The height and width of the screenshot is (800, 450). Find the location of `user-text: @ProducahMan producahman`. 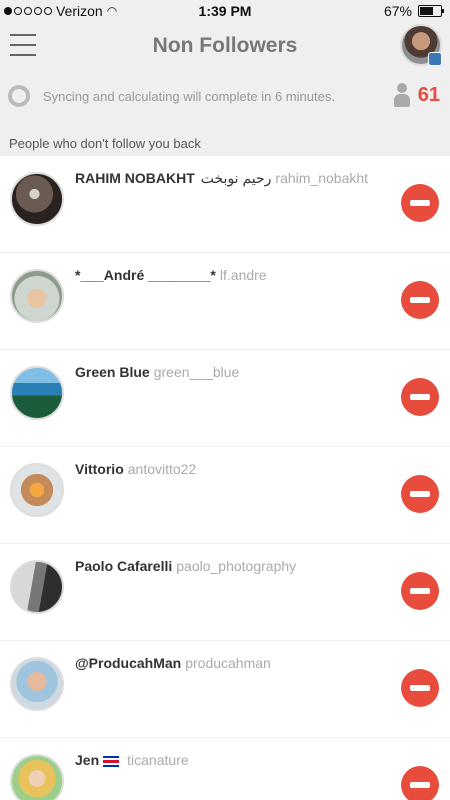

user-text: @ProducahMan producahman is located at coordinates (173, 663).